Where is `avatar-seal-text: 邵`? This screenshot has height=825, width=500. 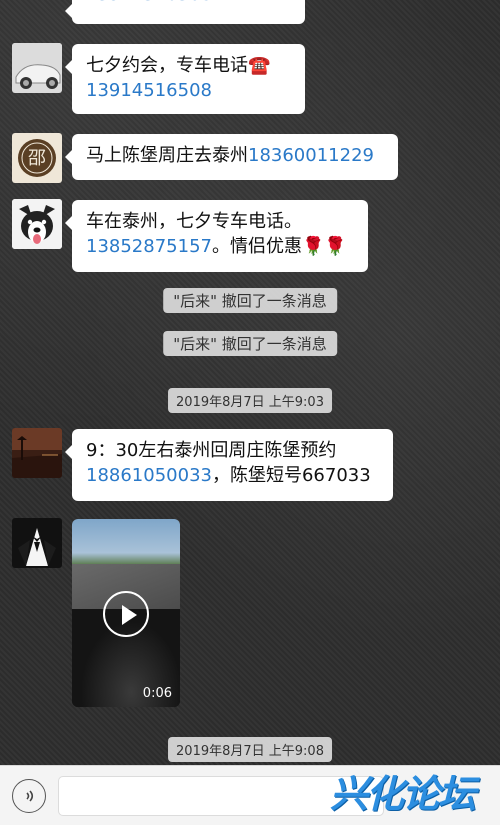
avatar-seal-text: 邵 is located at coordinates (37, 158).